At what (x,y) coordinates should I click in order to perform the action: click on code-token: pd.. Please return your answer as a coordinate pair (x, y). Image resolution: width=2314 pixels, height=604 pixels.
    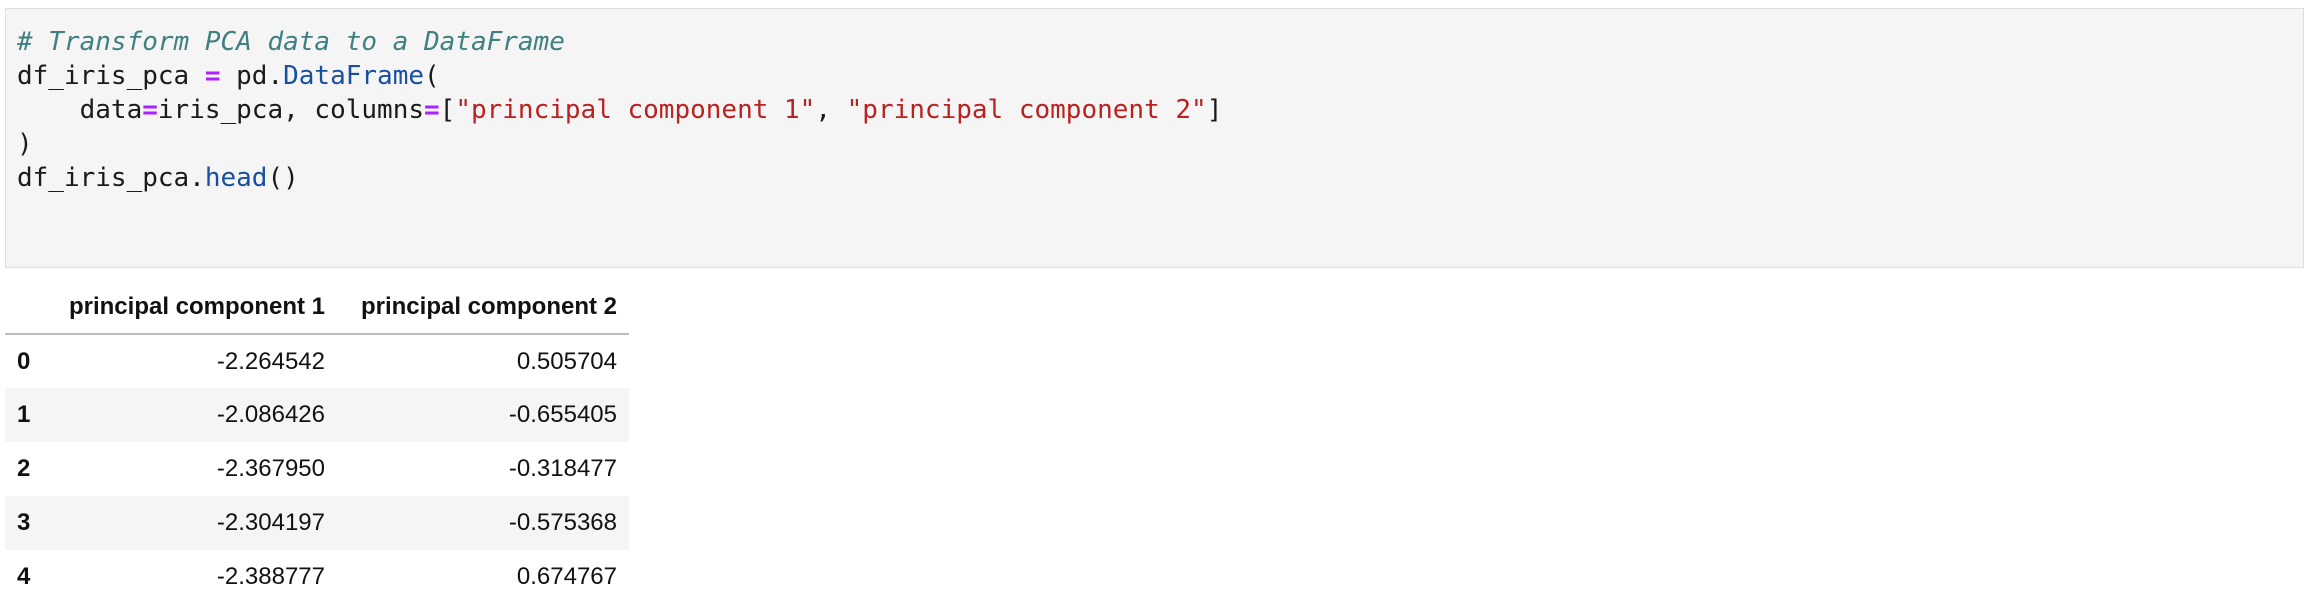
    Looking at the image, I should click on (252, 76).